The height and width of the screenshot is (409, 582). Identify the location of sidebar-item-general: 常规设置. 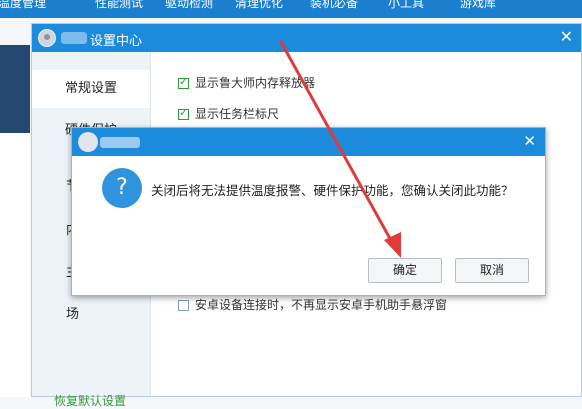
(91, 89).